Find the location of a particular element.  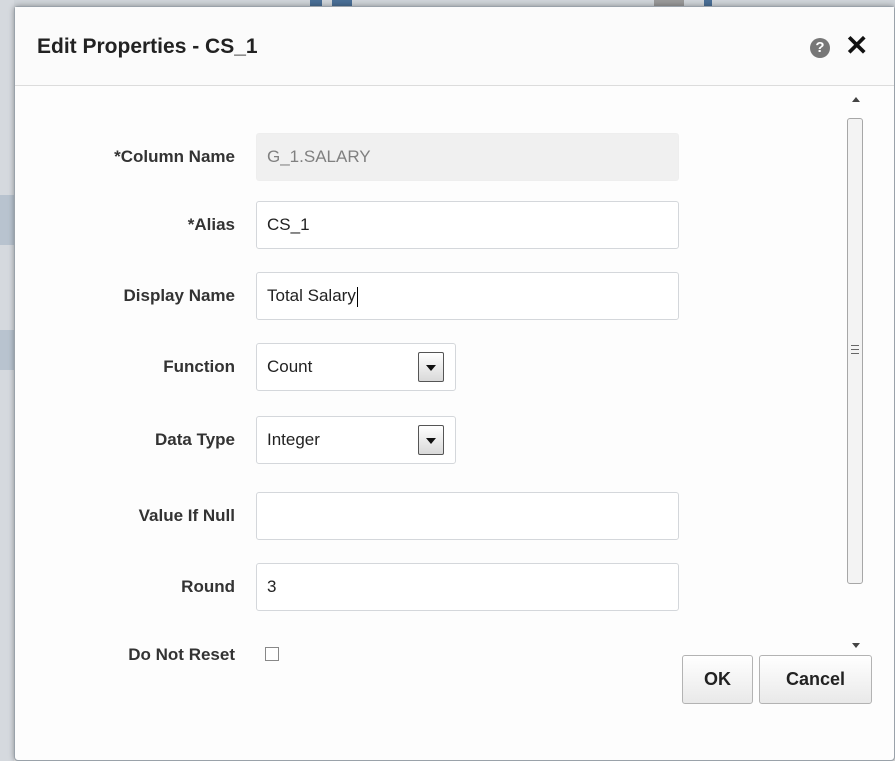

scroll-up-arrow-icon is located at coordinates (856, 99).